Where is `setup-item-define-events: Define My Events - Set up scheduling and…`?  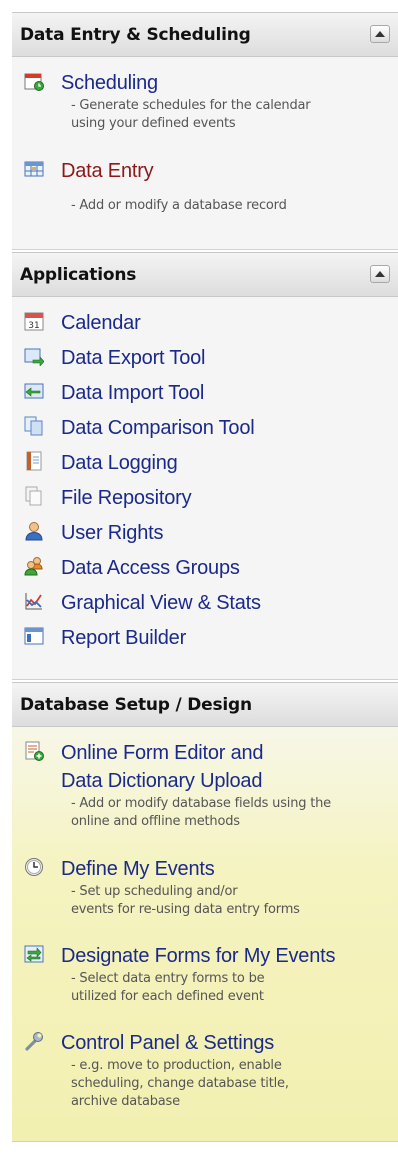 setup-item-define-events: Define My Events - Set up scheduling and… is located at coordinates (162, 887).